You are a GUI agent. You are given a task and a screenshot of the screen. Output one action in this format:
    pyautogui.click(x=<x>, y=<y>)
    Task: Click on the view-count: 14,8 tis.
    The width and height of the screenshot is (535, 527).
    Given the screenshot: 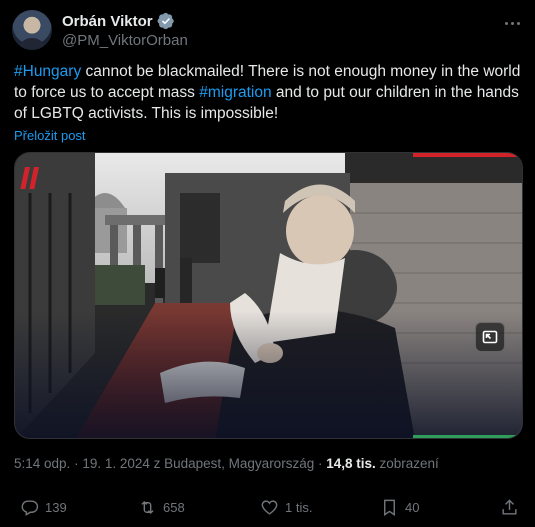 What is the action you would take?
    pyautogui.click(x=351, y=463)
    